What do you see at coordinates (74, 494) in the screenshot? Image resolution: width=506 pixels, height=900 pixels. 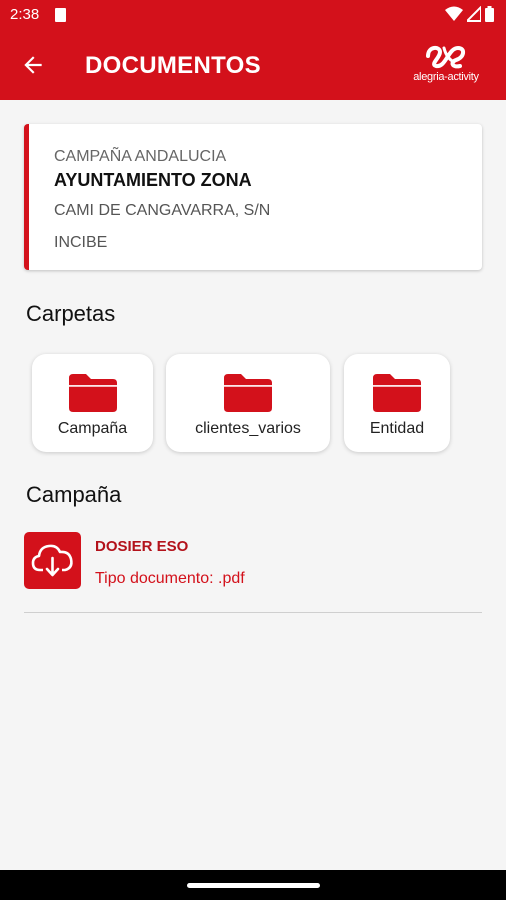 I see `documents-heading: Campaña` at bounding box center [74, 494].